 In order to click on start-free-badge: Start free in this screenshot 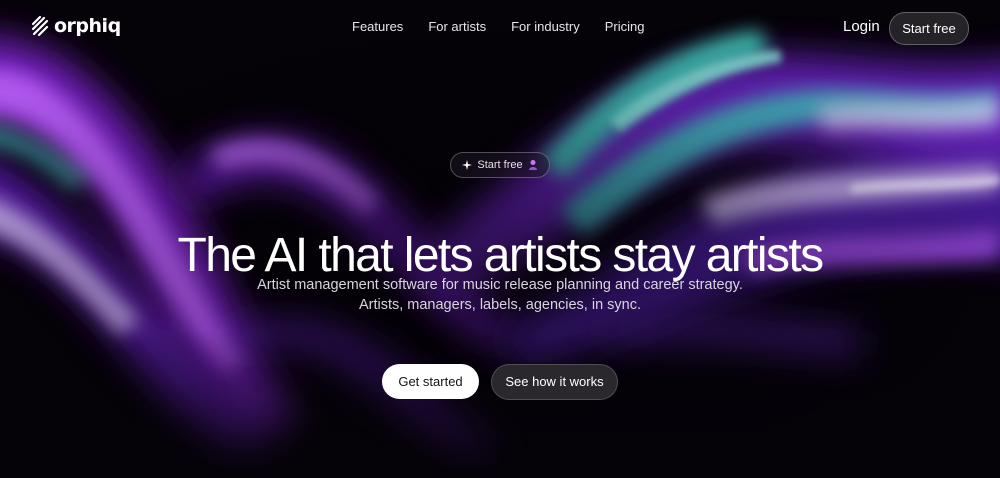, I will do `click(500, 165)`.